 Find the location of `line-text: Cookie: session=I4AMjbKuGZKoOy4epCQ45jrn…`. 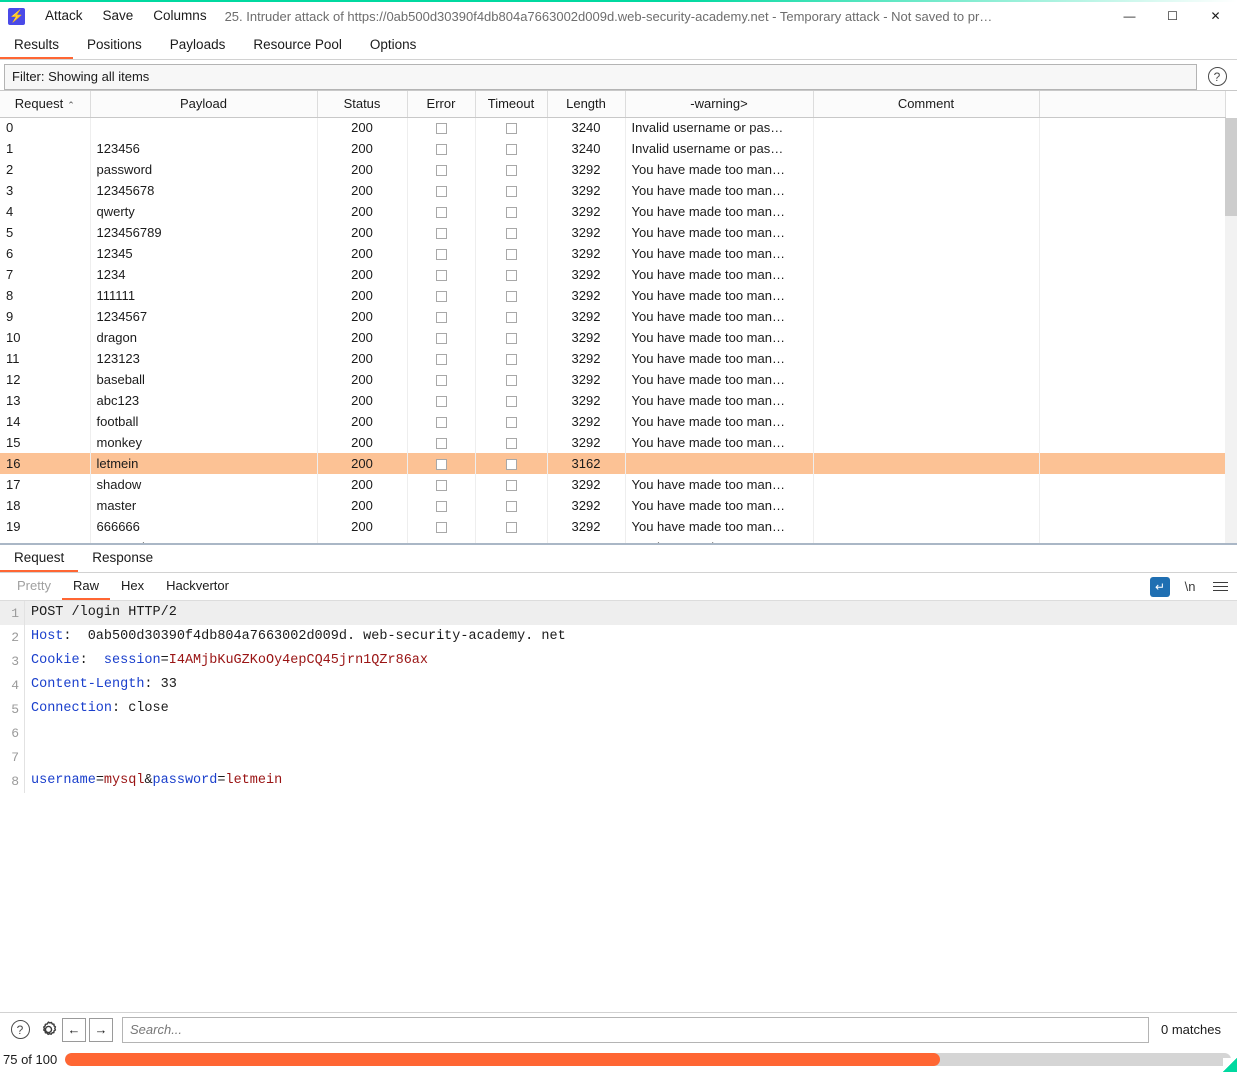

line-text: Cookie: session=I4AMjbKuGZKoOy4epCQ45jrn… is located at coordinates (630, 661).